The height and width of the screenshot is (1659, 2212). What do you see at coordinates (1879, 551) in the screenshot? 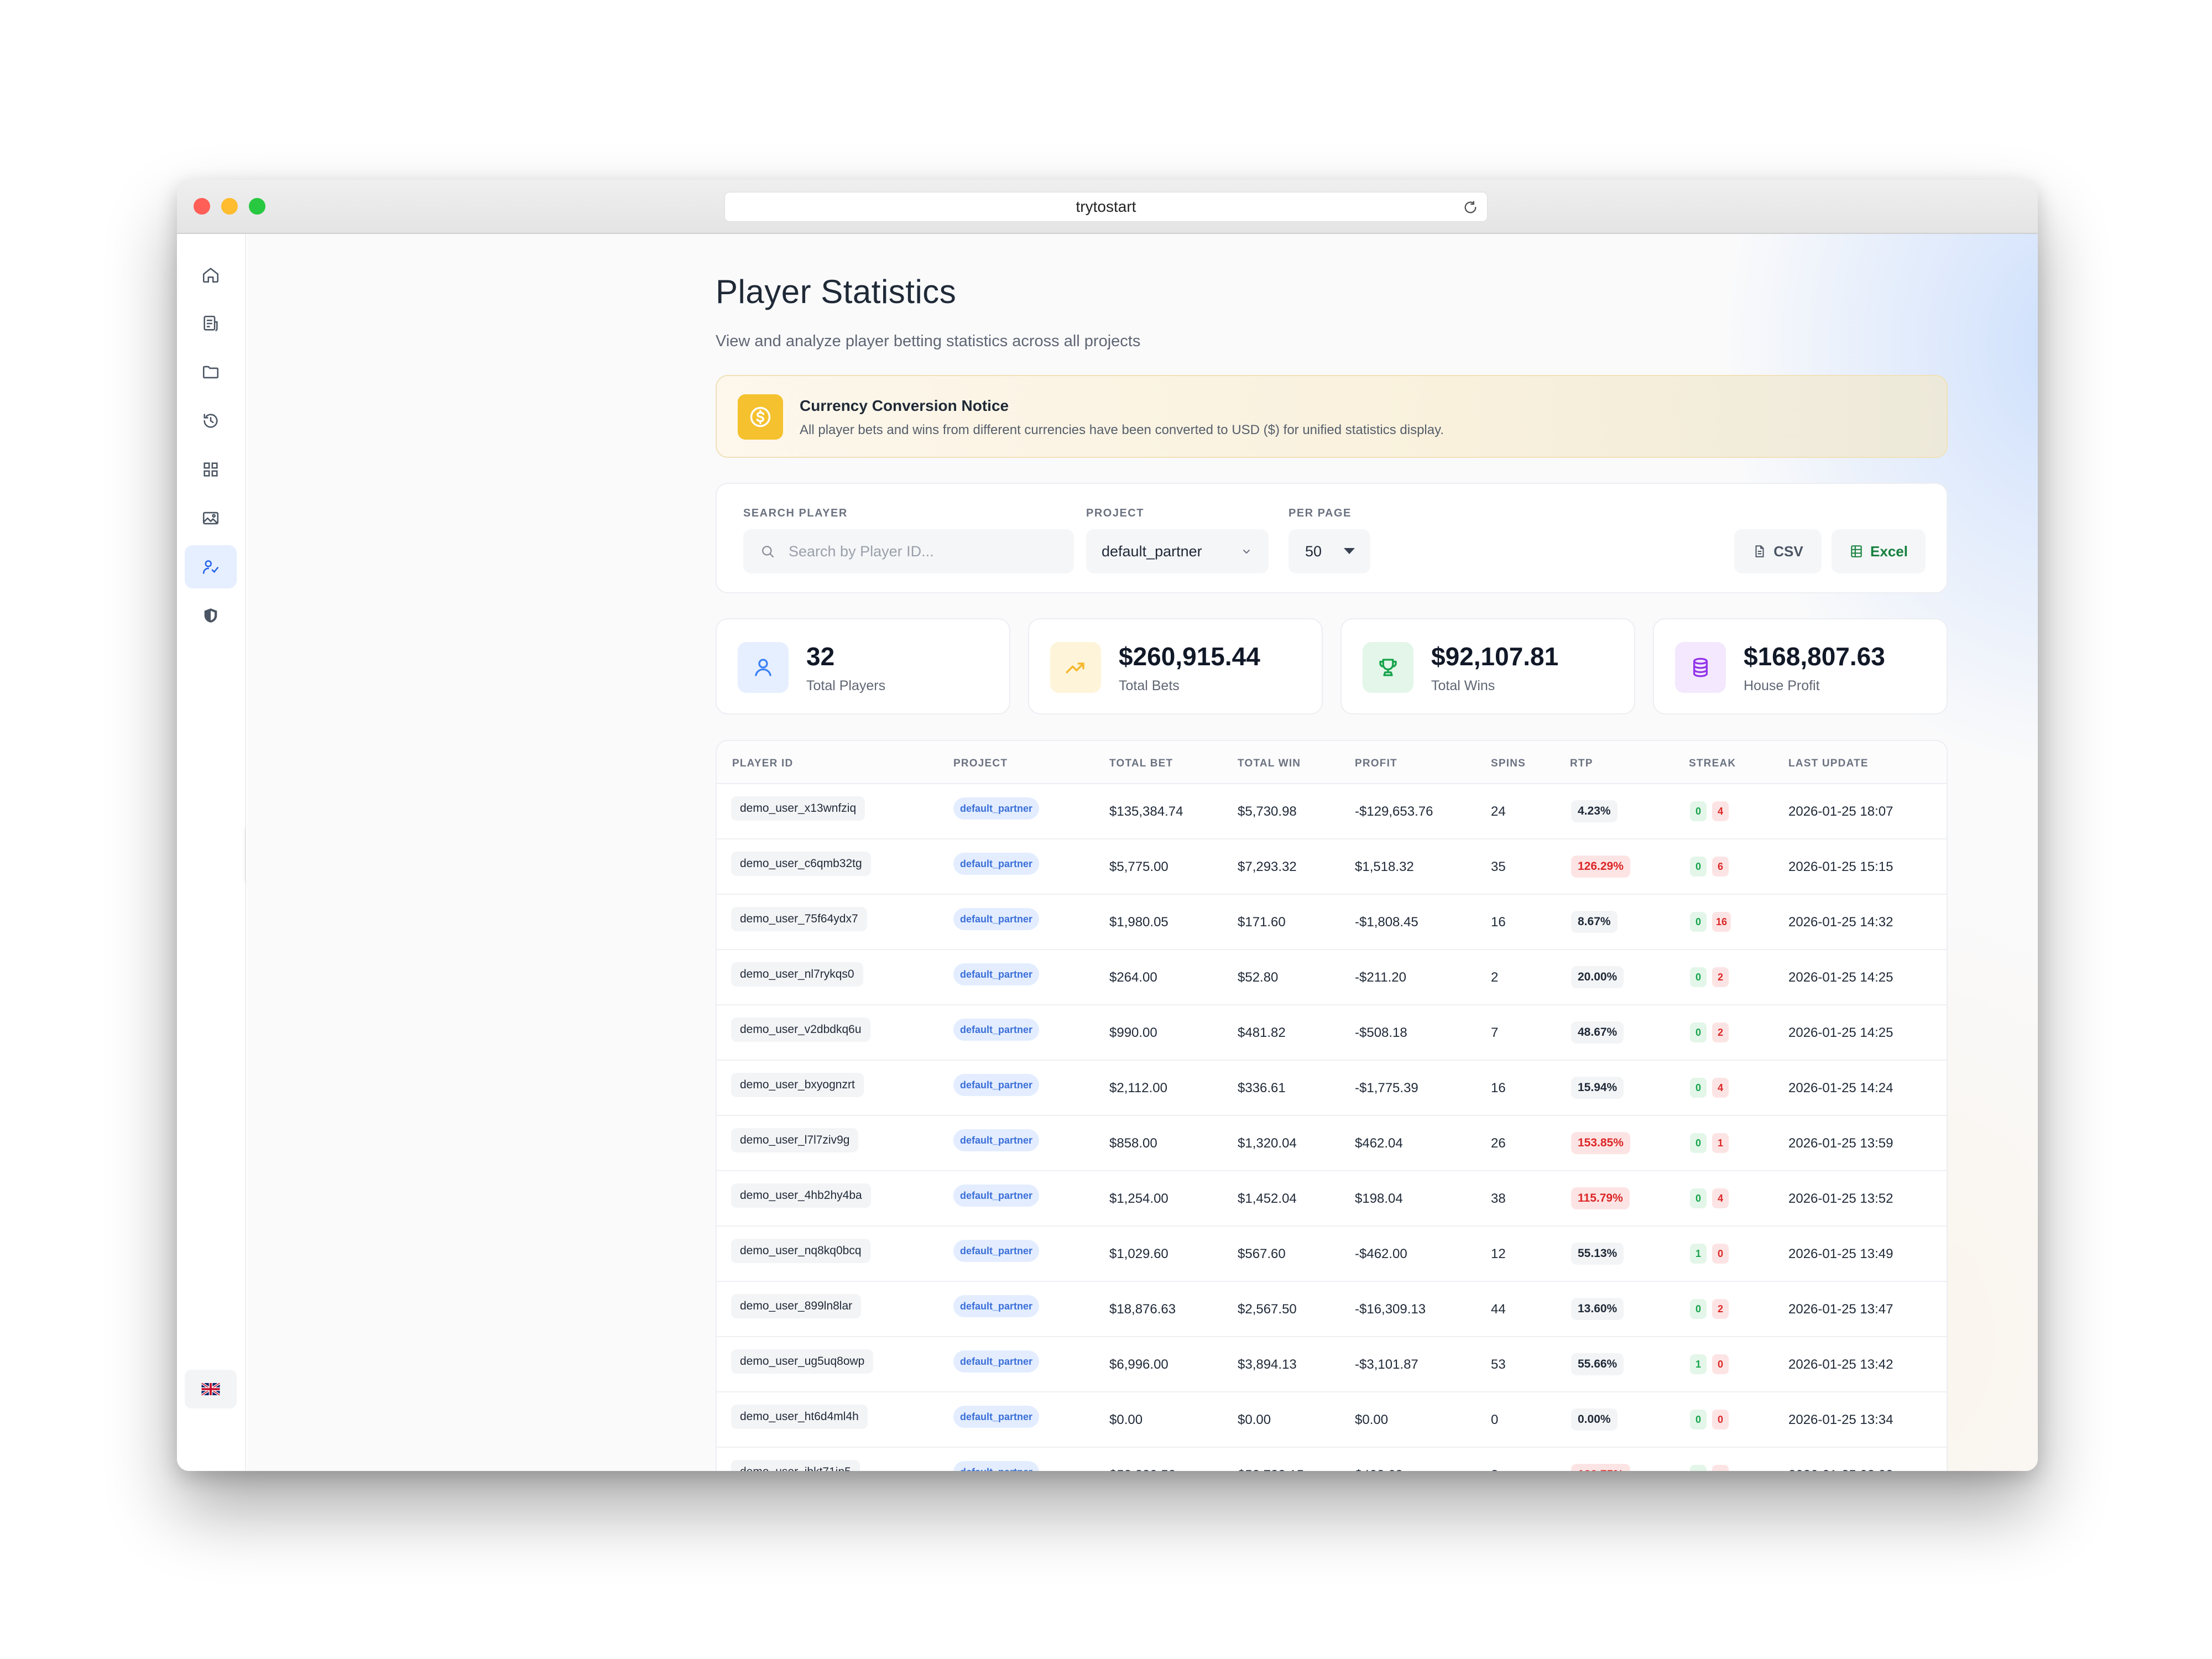
I see `export-excel-button: Excel` at bounding box center [1879, 551].